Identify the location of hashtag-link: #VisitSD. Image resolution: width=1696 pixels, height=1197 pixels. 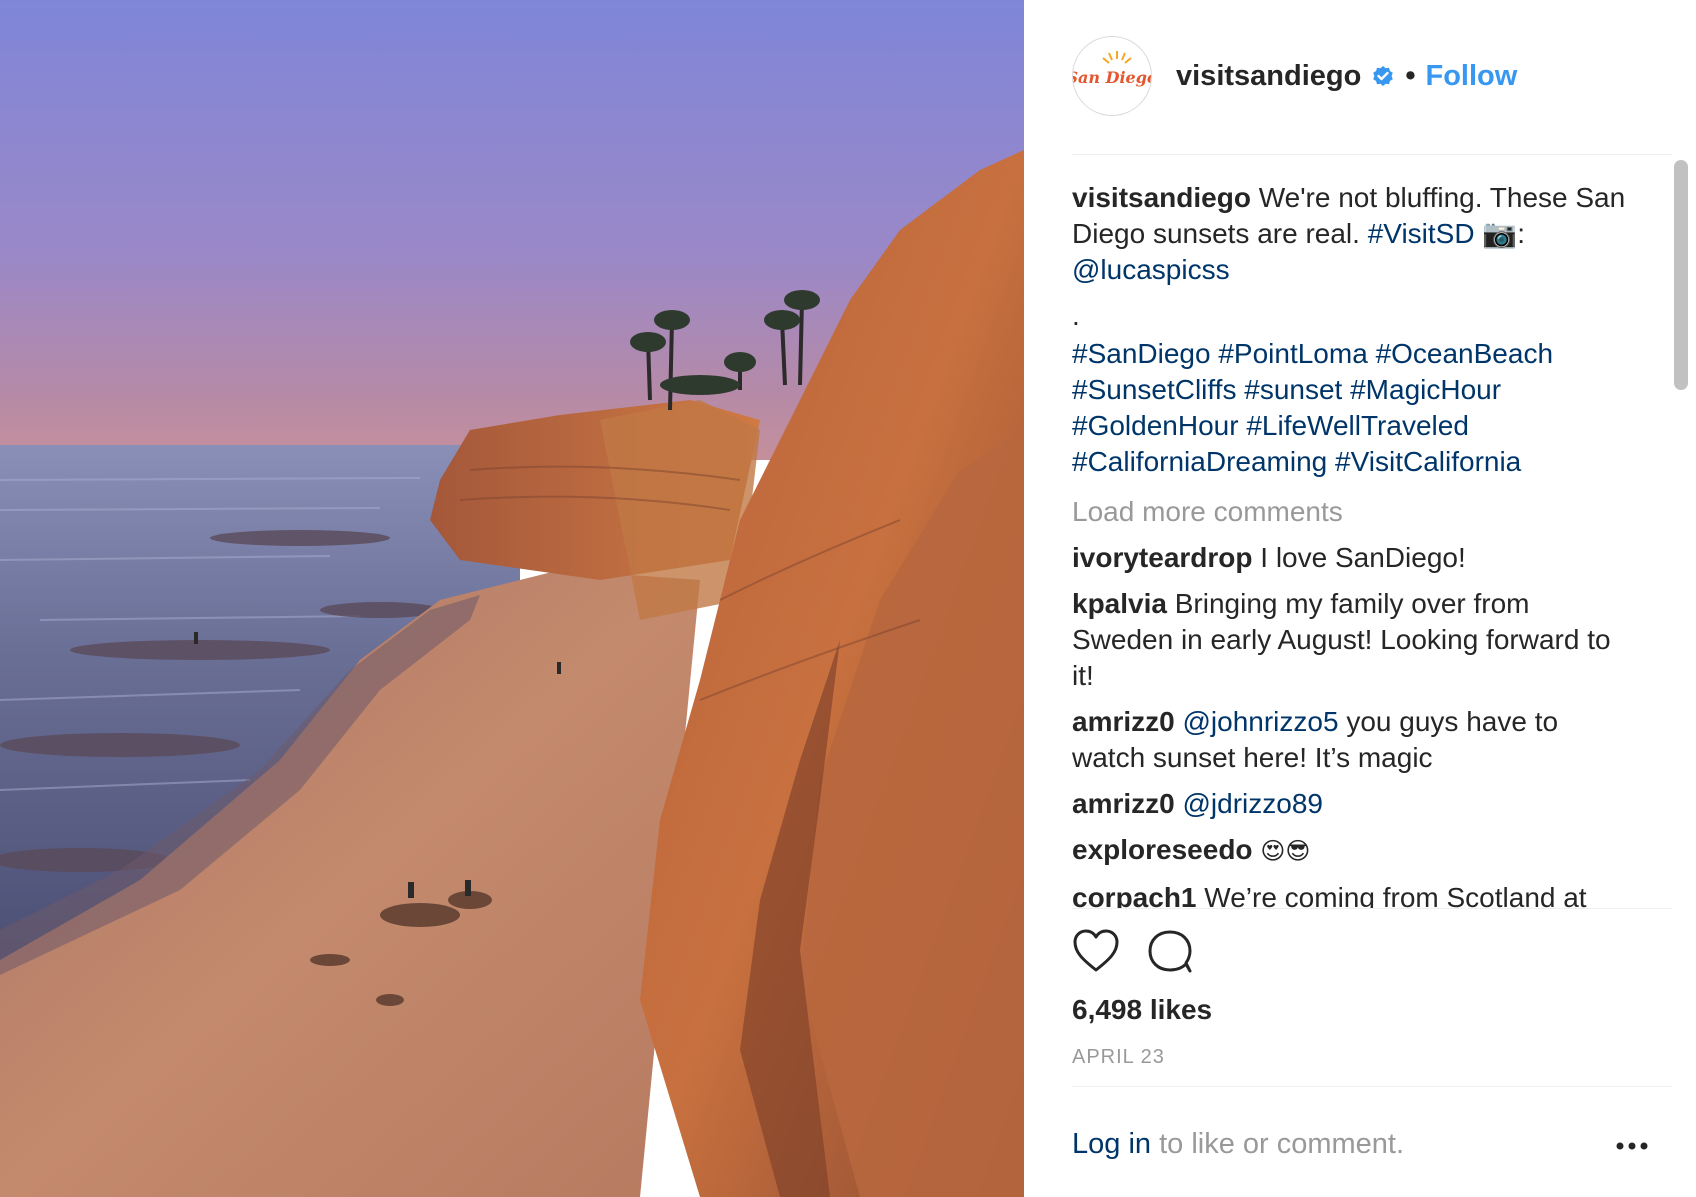
(1421, 233).